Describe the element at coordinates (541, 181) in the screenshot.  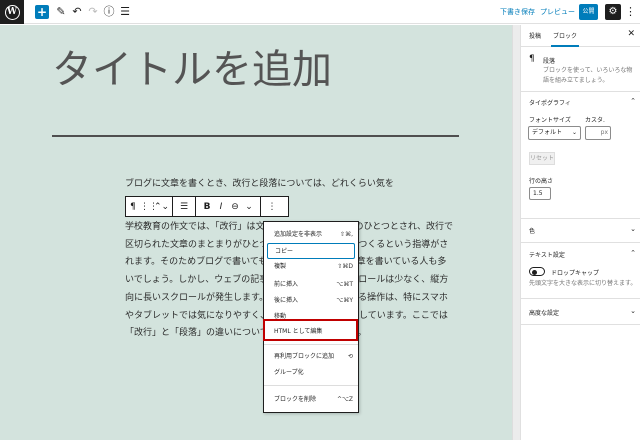
I see `line-height-label: 行の高さ` at that location.